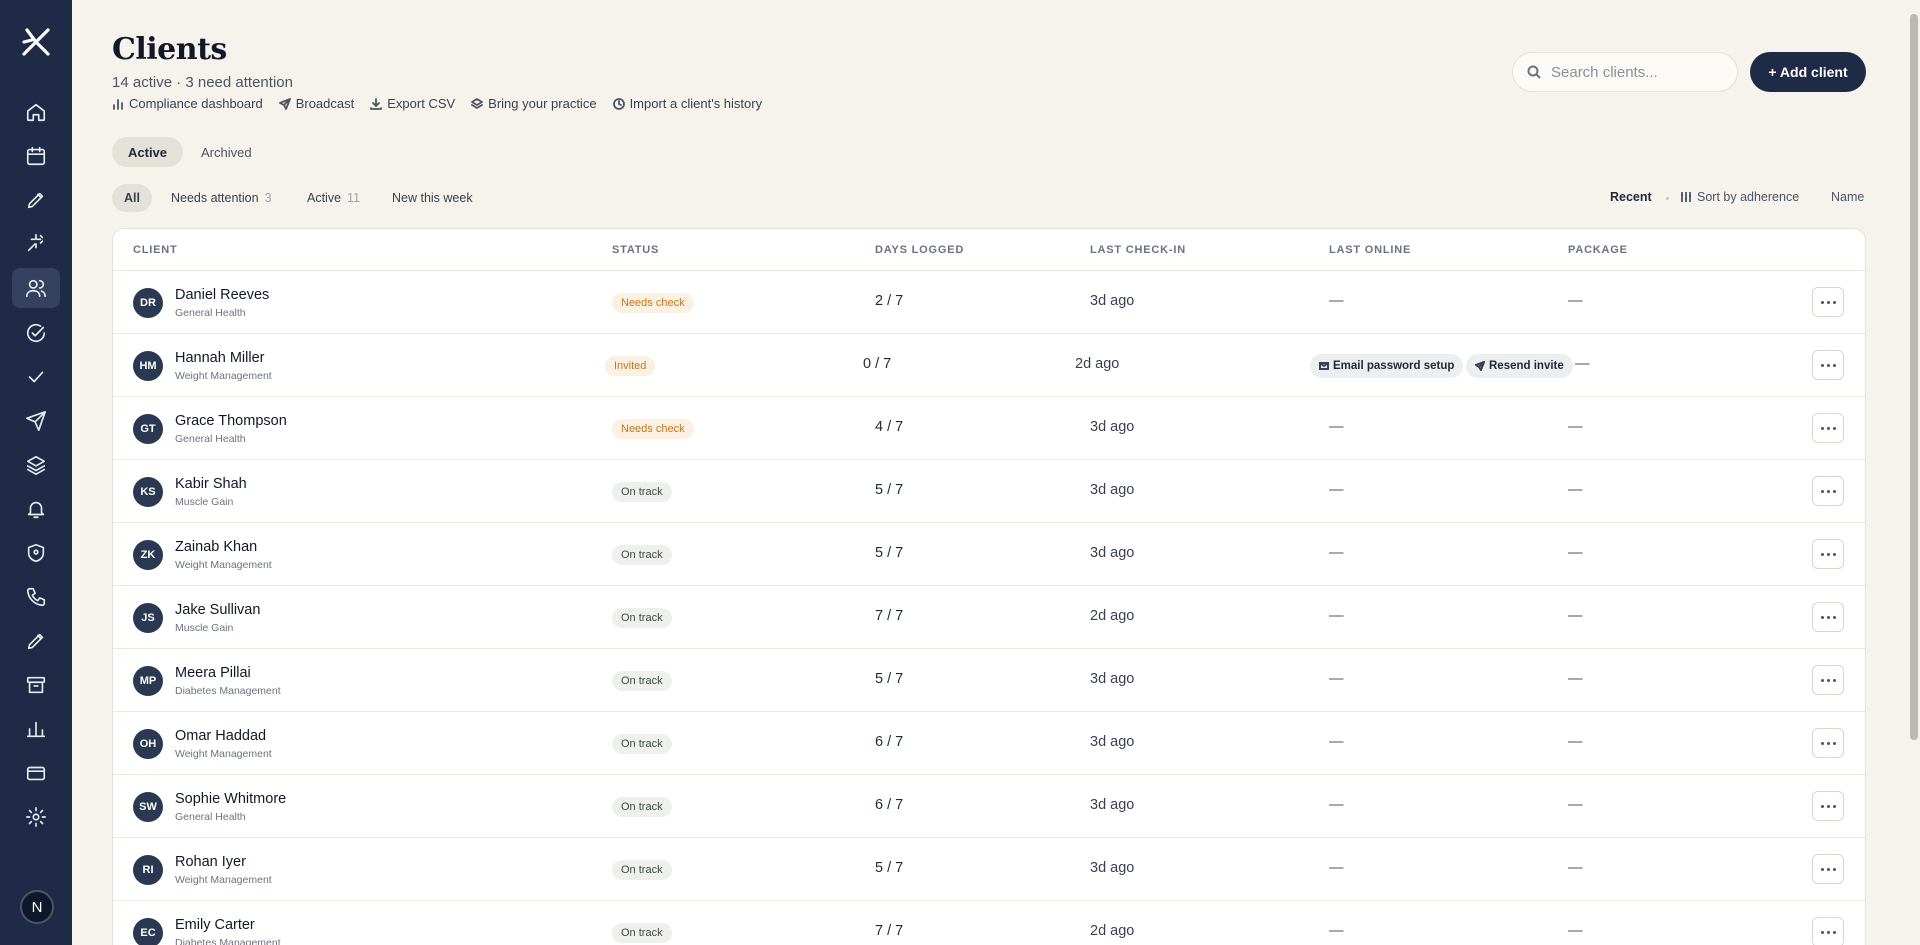  What do you see at coordinates (1631, 197) in the screenshot?
I see `sort-recent: Recent` at bounding box center [1631, 197].